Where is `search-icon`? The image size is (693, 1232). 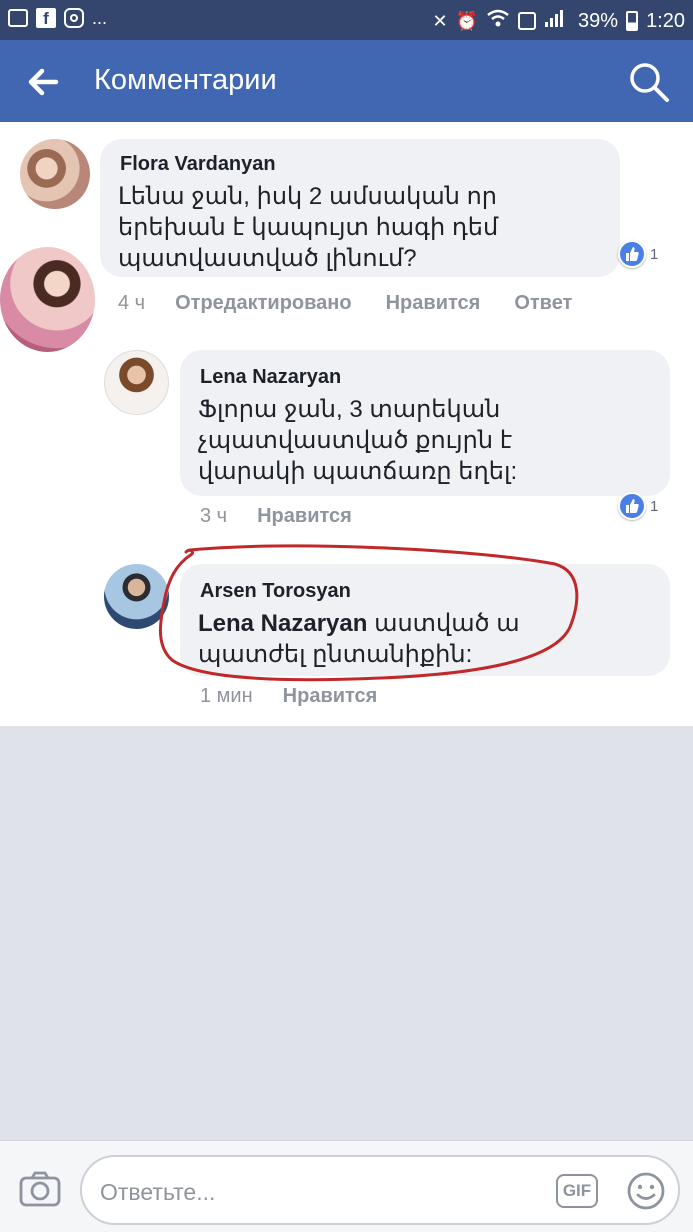 search-icon is located at coordinates (649, 82).